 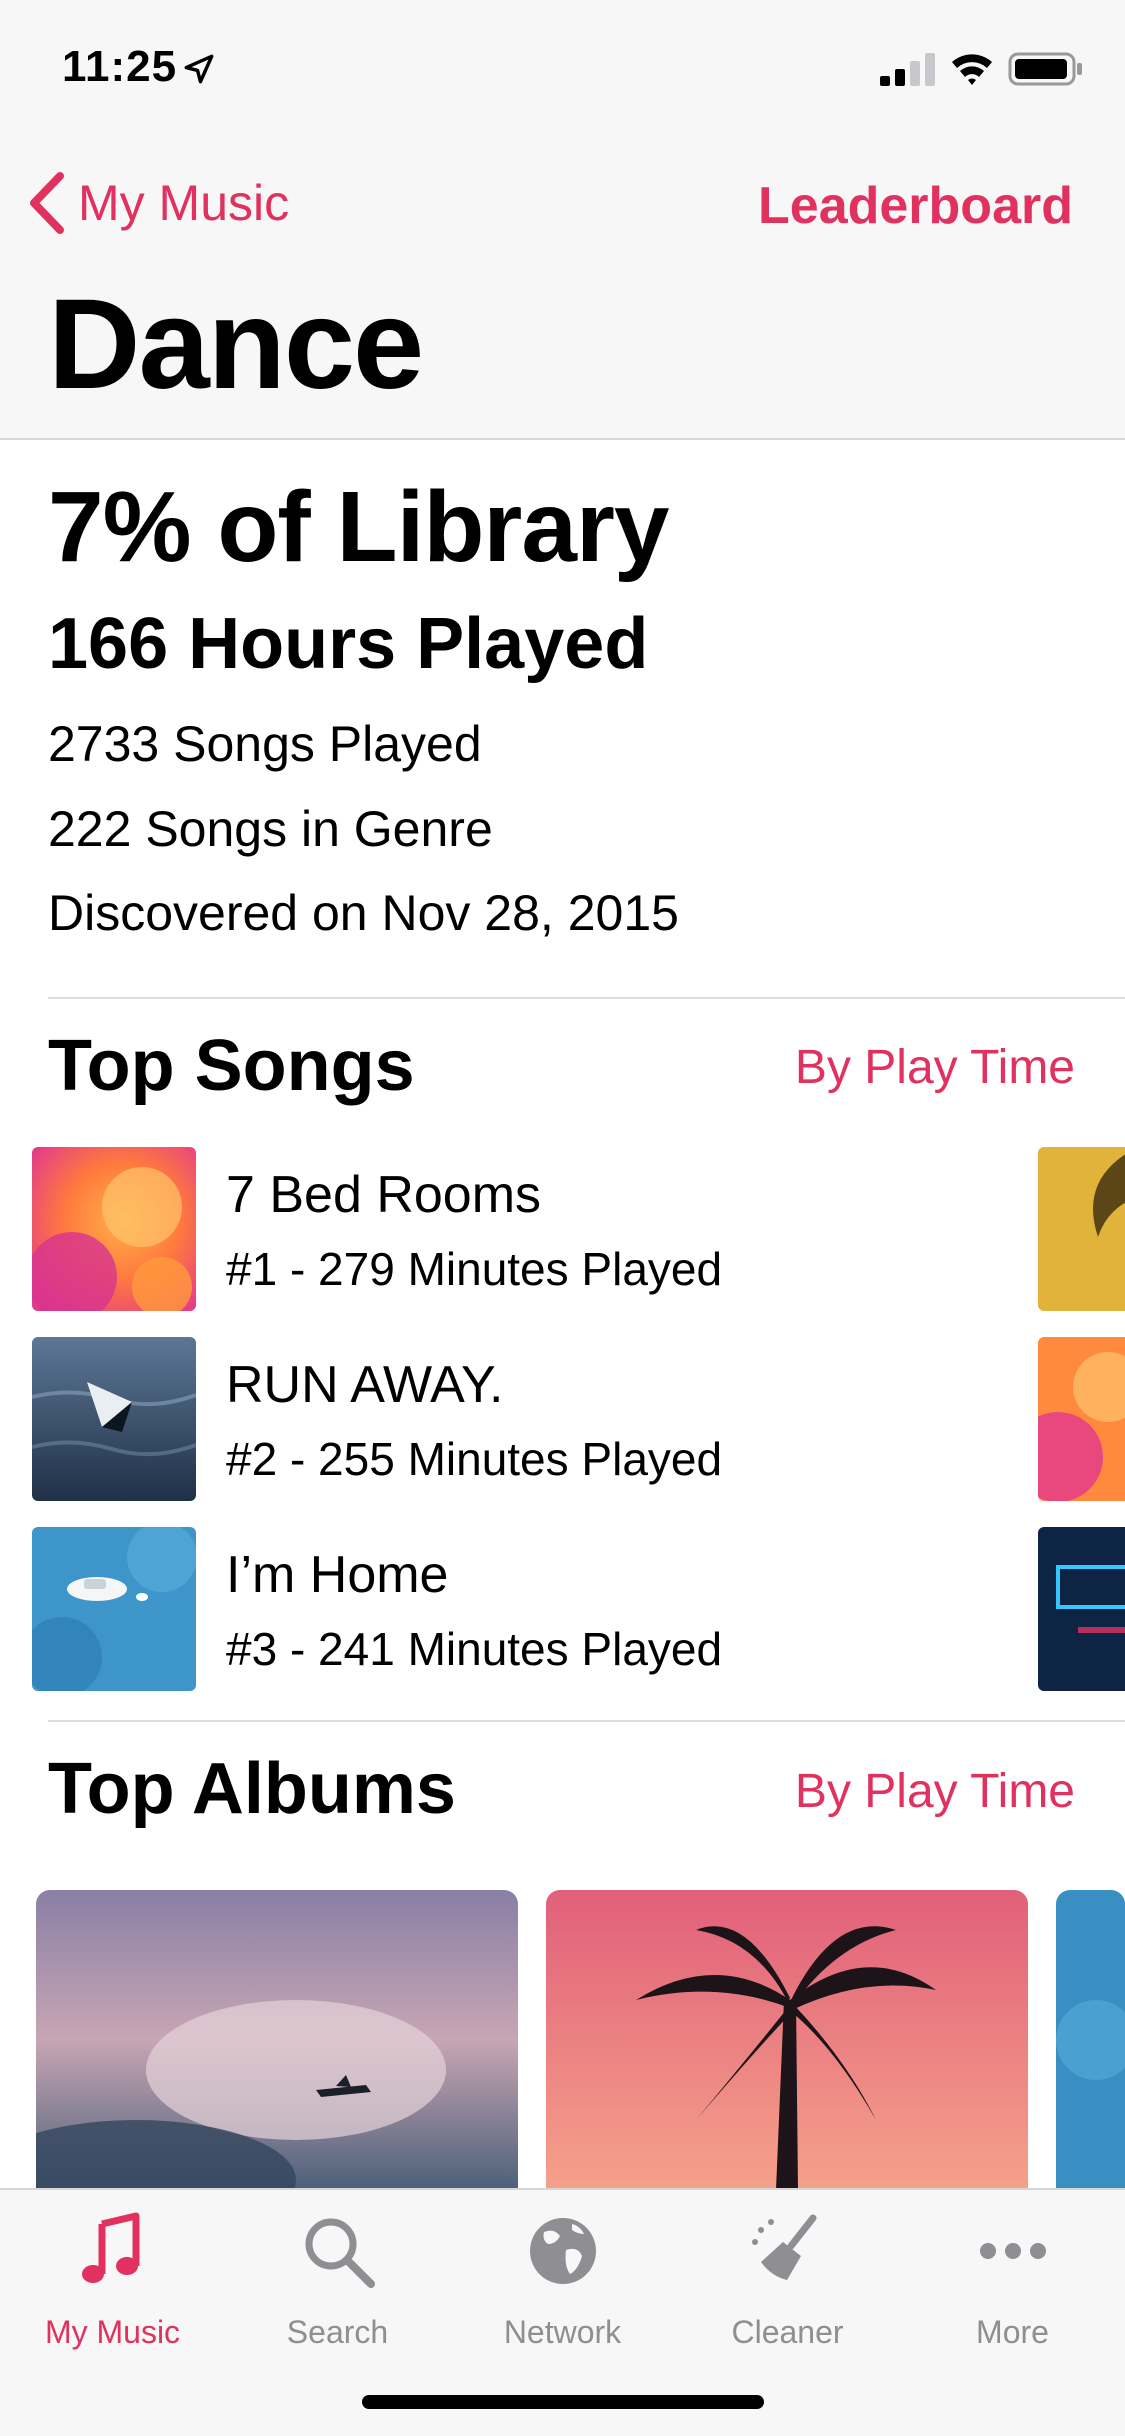 I want to click on status-time: 11:25, so click(x=120, y=66).